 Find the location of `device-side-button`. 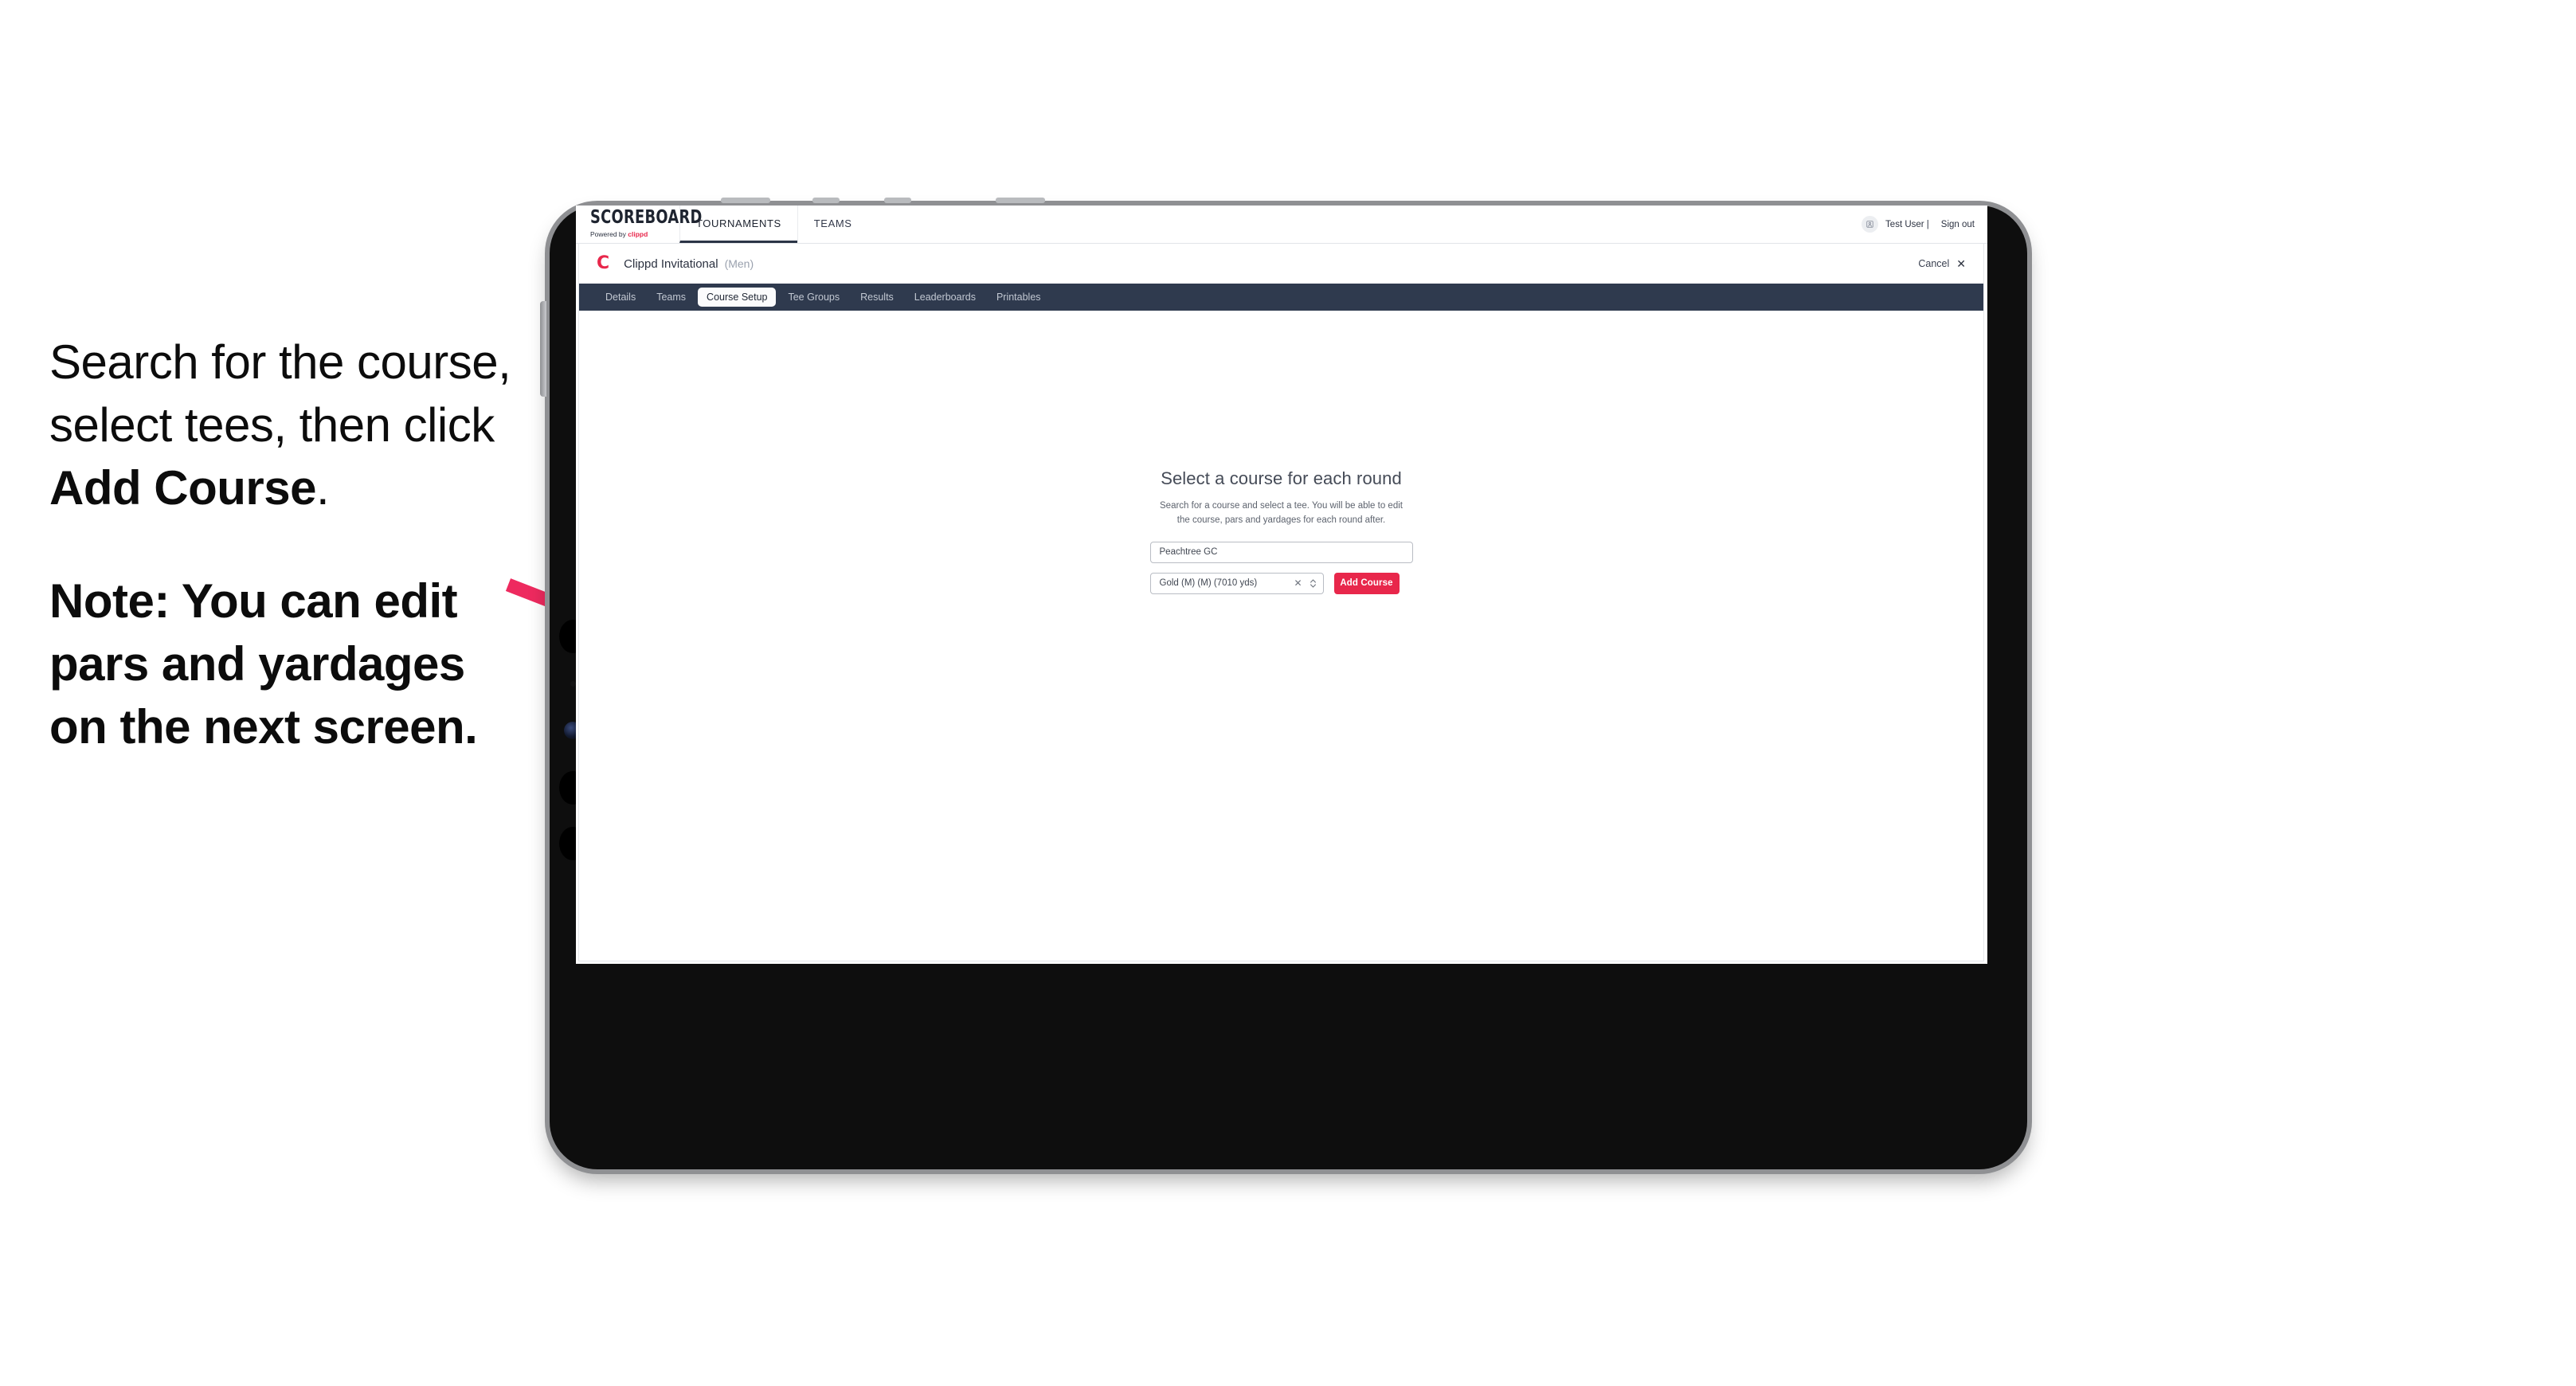

device-side-button is located at coordinates (543, 349).